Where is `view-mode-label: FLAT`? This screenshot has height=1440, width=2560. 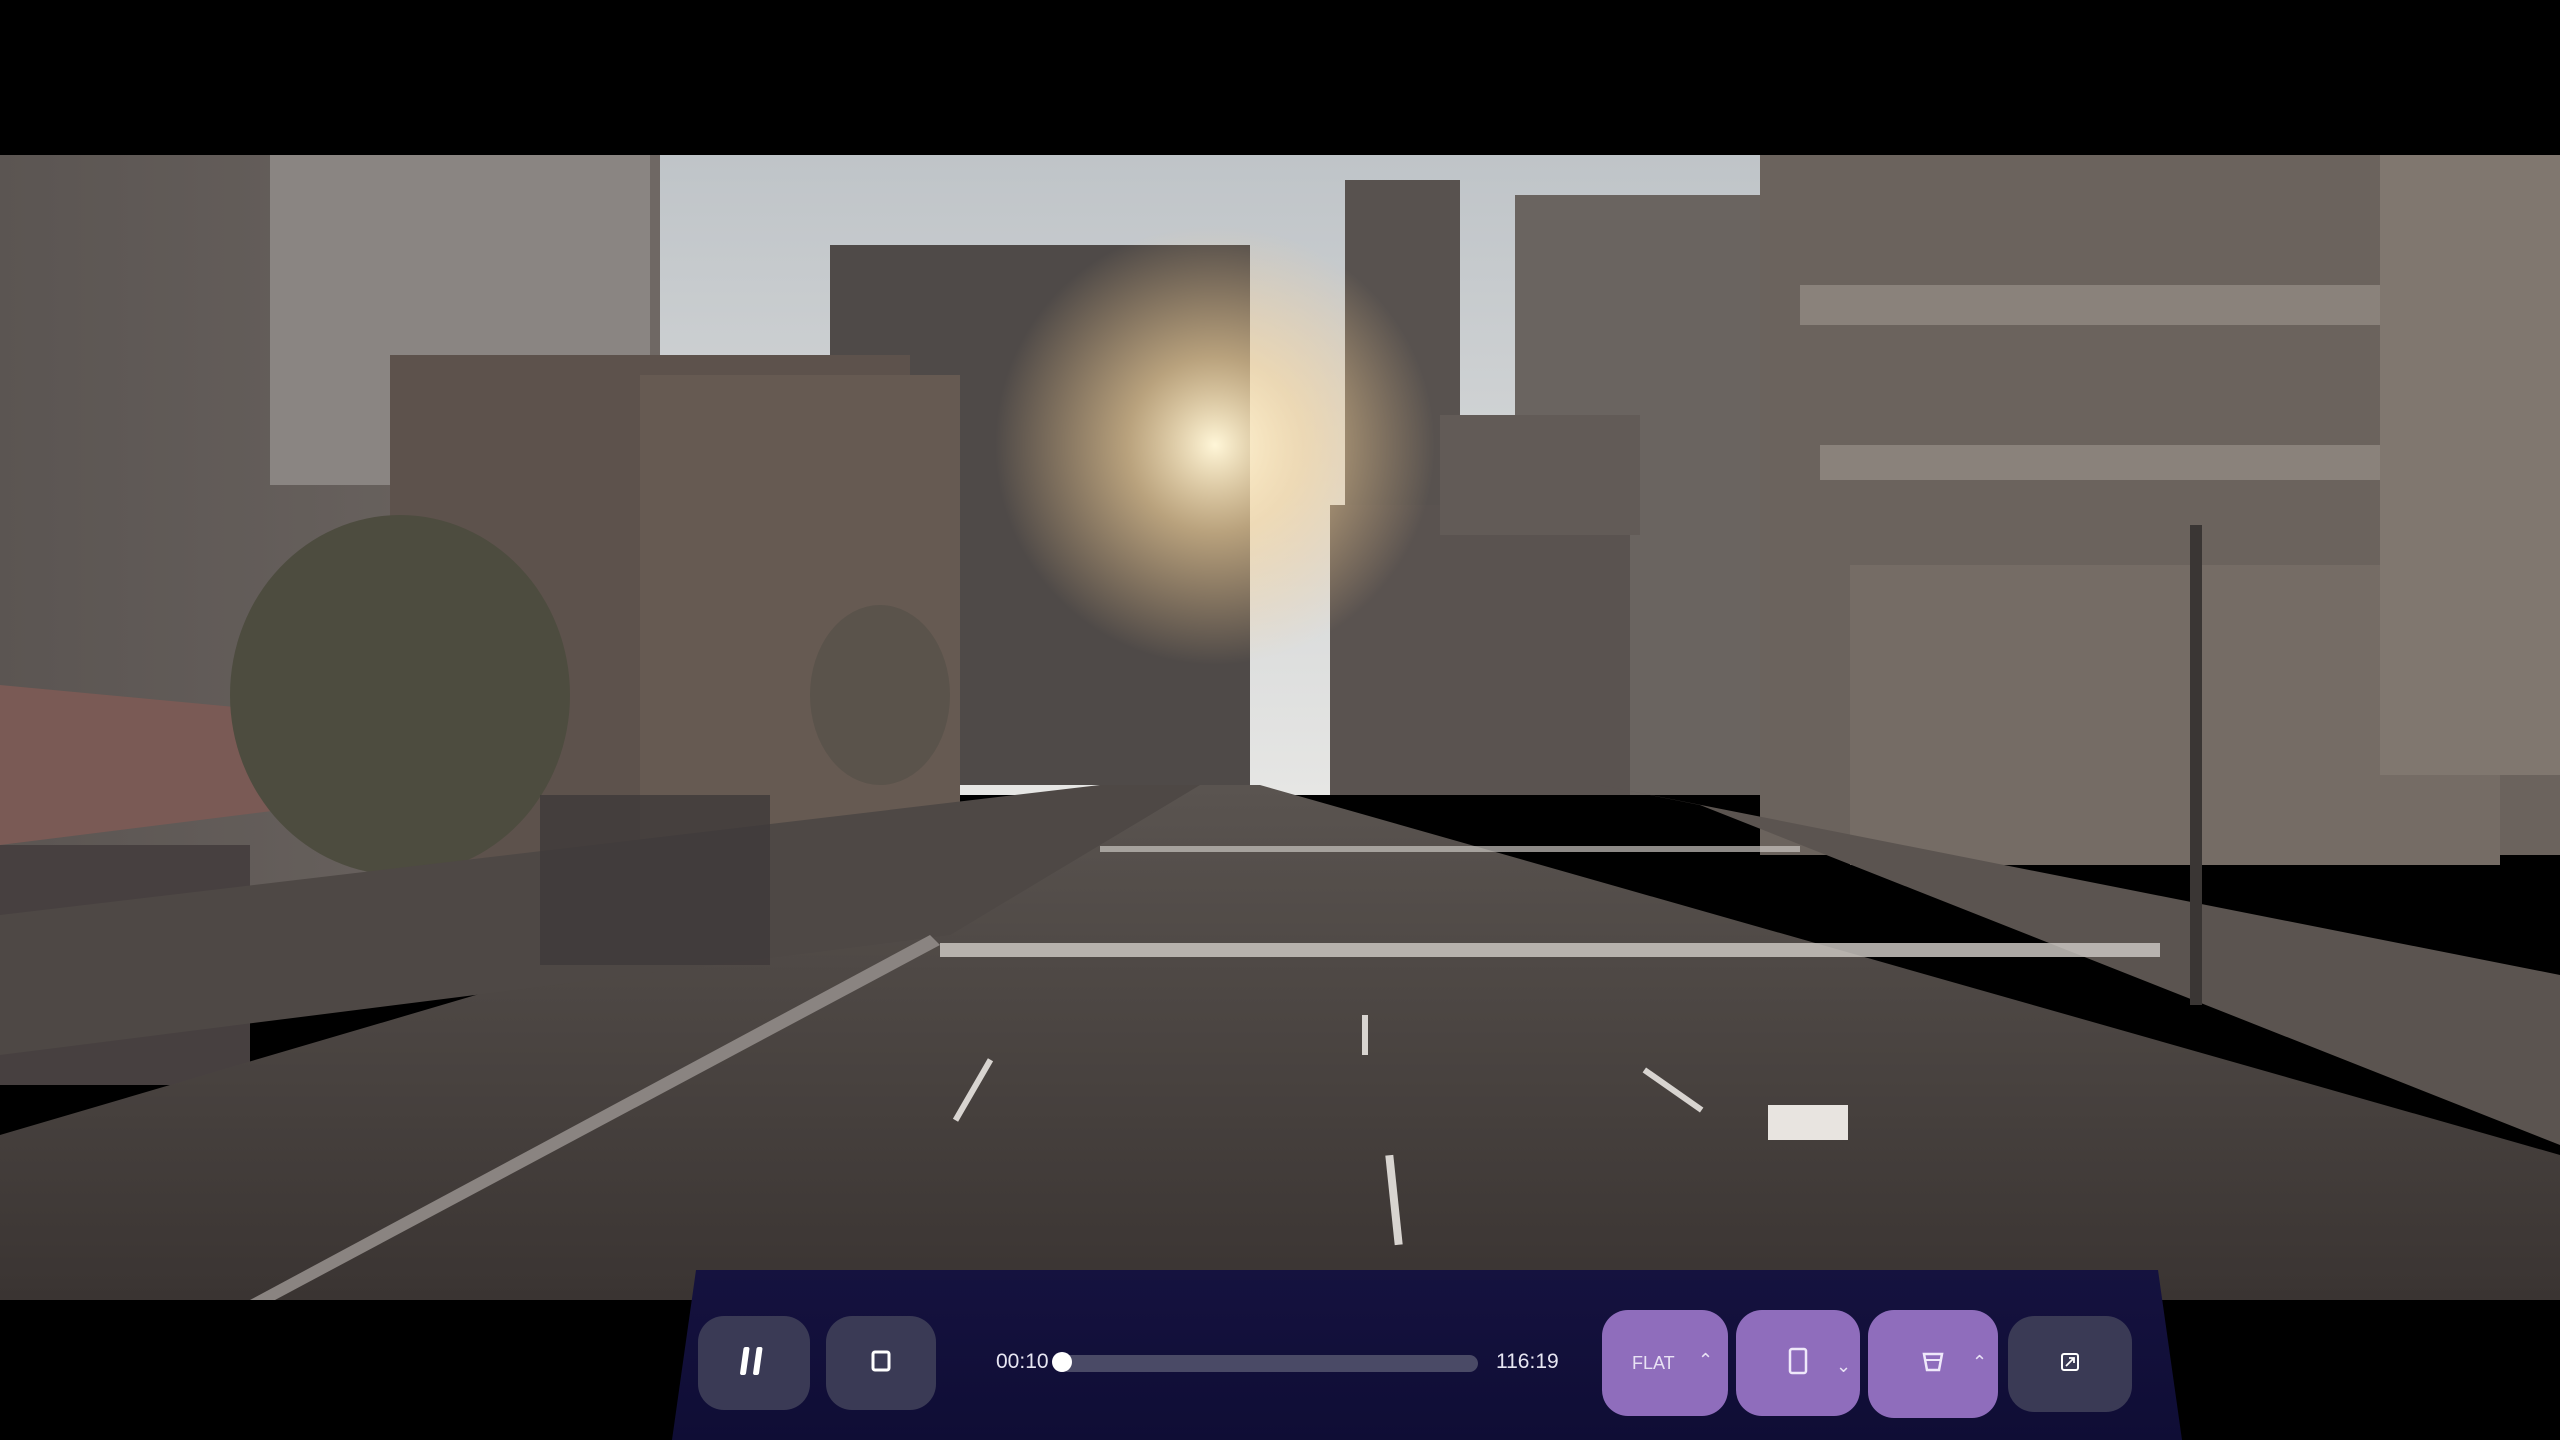
view-mode-label: FLAT is located at coordinates (1653, 1362).